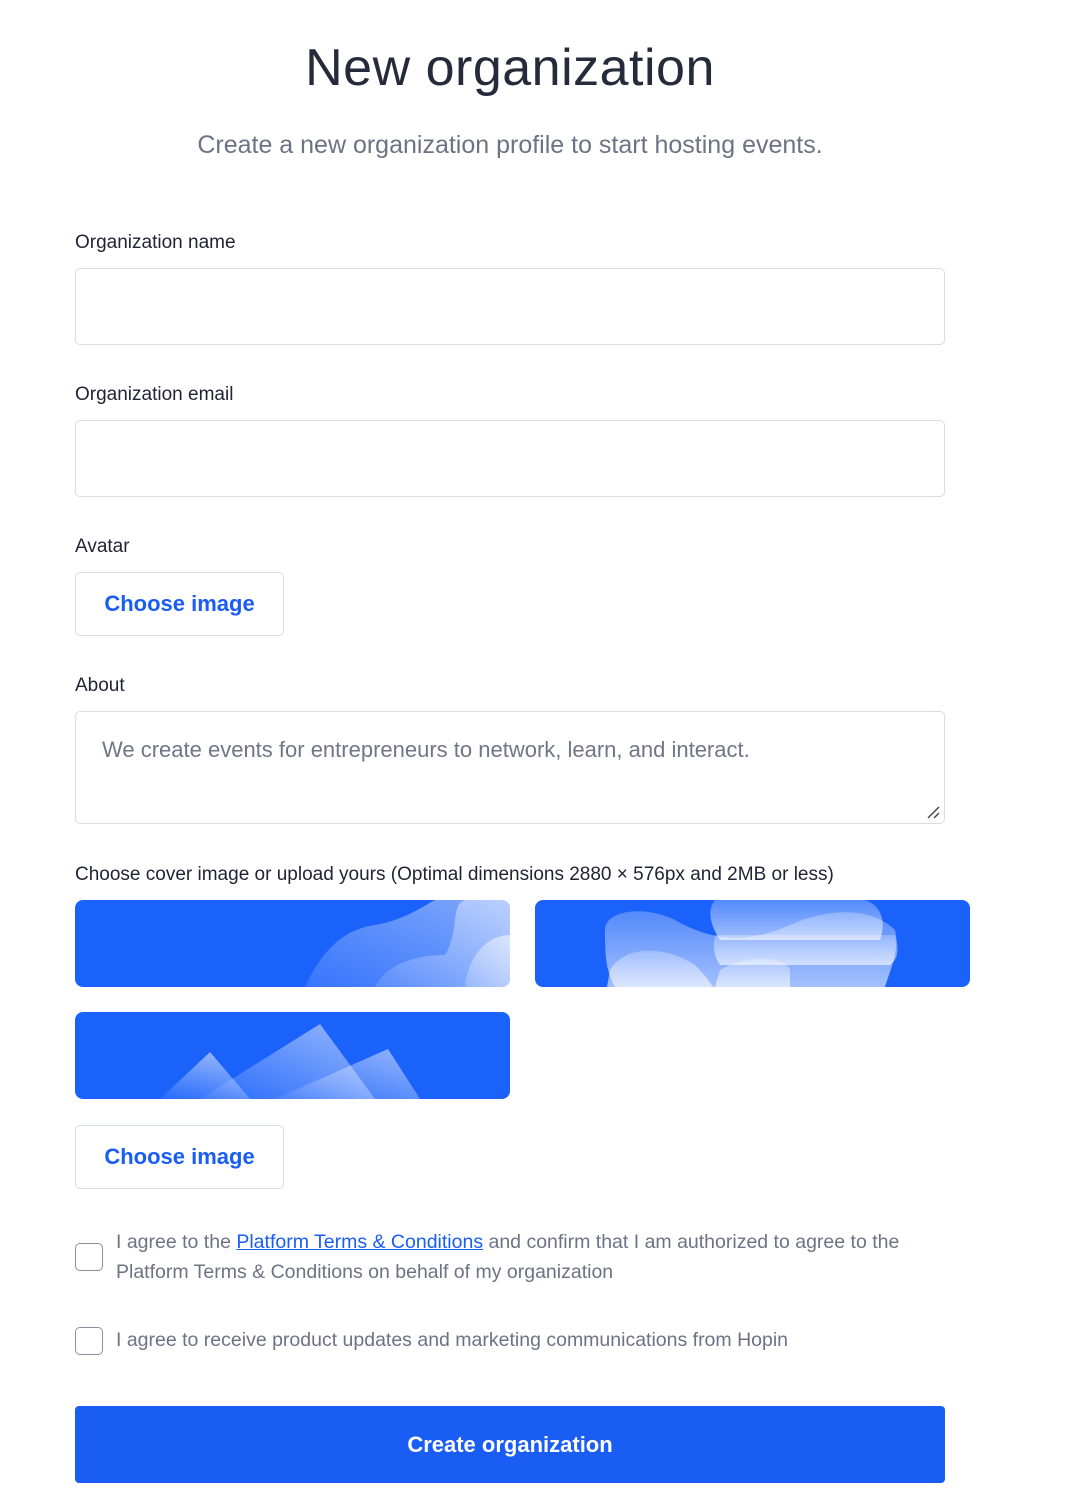  I want to click on avatar-label: Avatar, so click(102, 546).